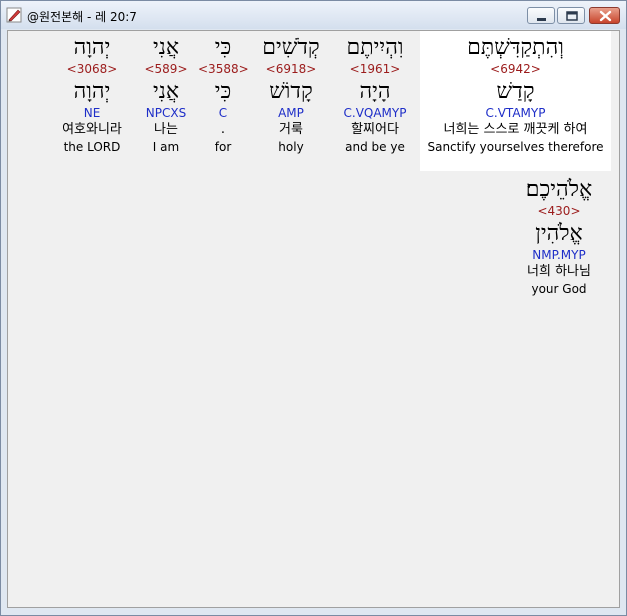  What do you see at coordinates (375, 91) in the screenshot?
I see `hebrew-lemma: הָיָה` at bounding box center [375, 91].